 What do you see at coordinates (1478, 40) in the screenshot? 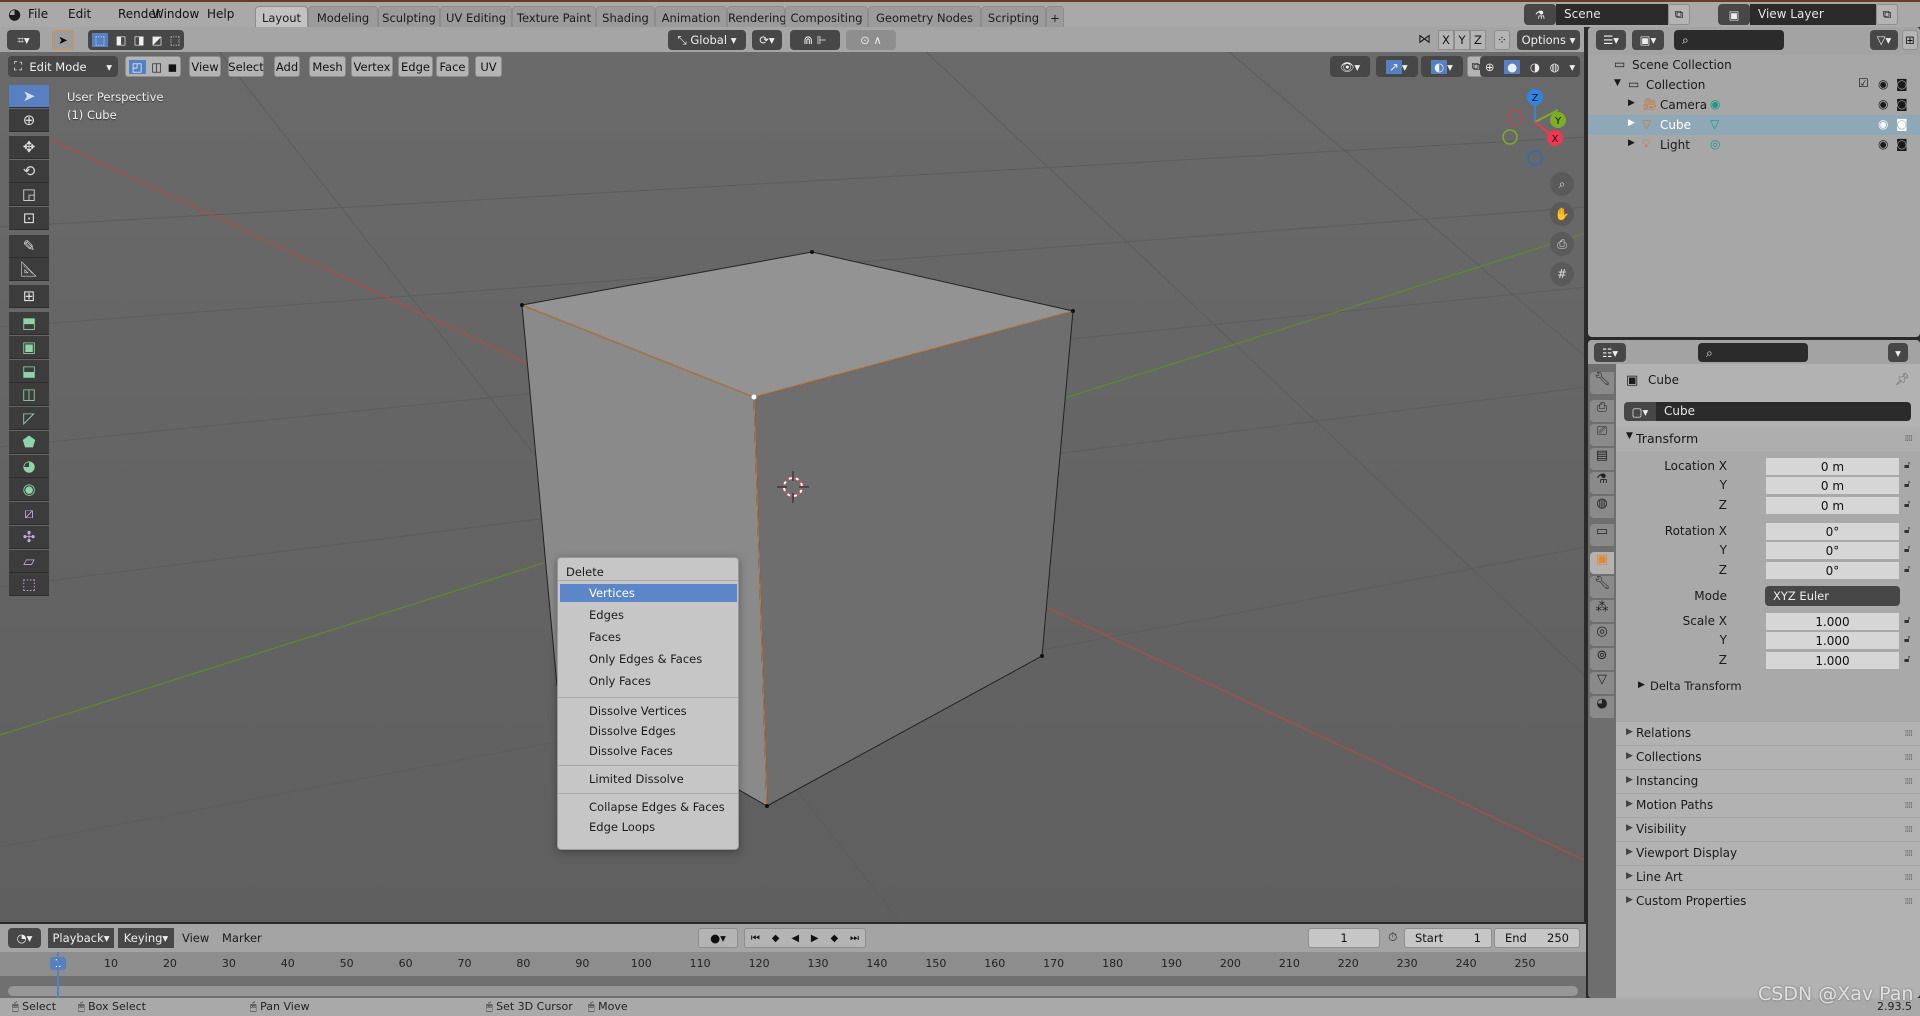
I see `mirror-axis-z-toggle: Z` at bounding box center [1478, 40].